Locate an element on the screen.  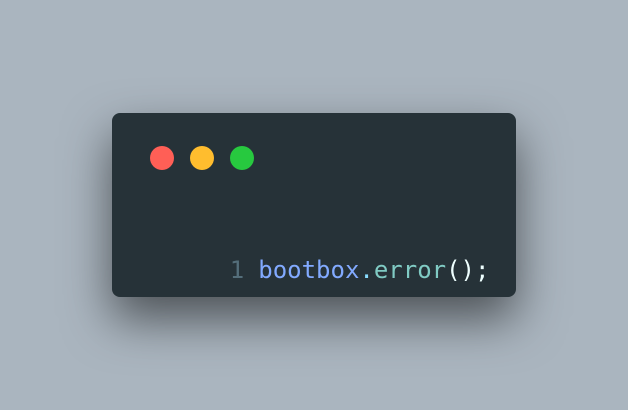
code-block: 1 bootbox.error(); is located at coordinates (331, 270).